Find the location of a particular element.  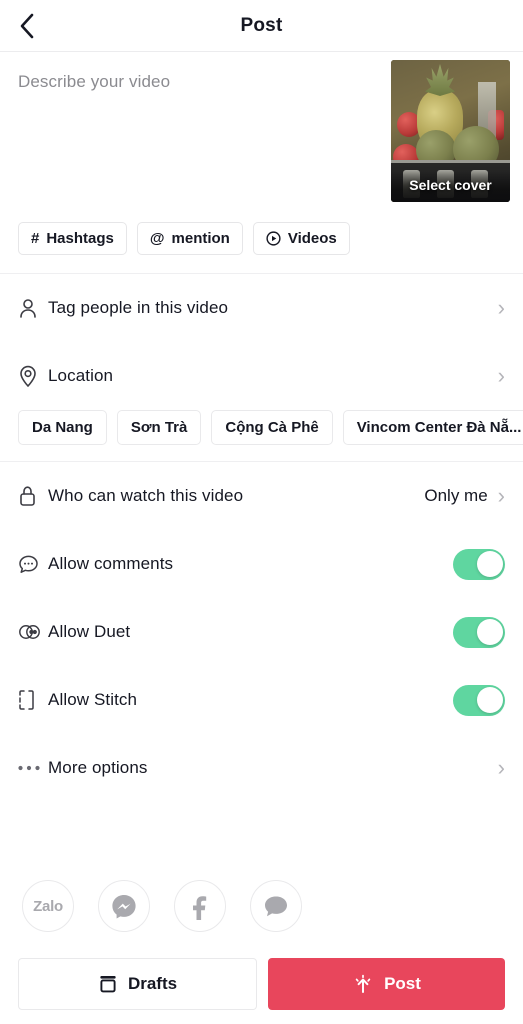

mention-chip: @ mention is located at coordinates (189, 238).